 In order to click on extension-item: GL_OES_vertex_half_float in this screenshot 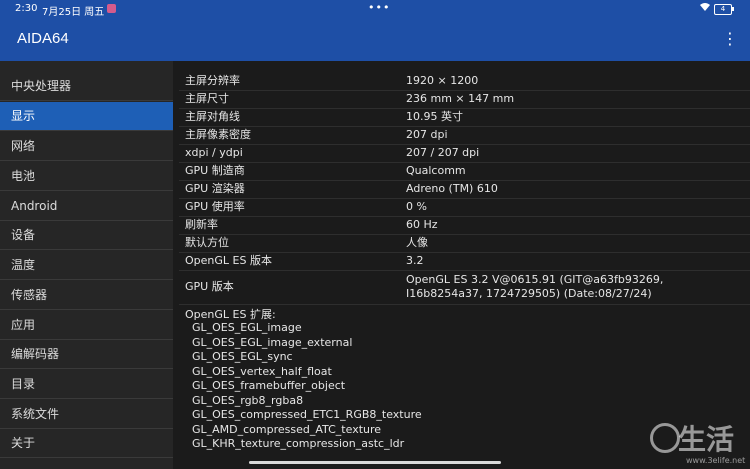, I will do `click(262, 371)`.